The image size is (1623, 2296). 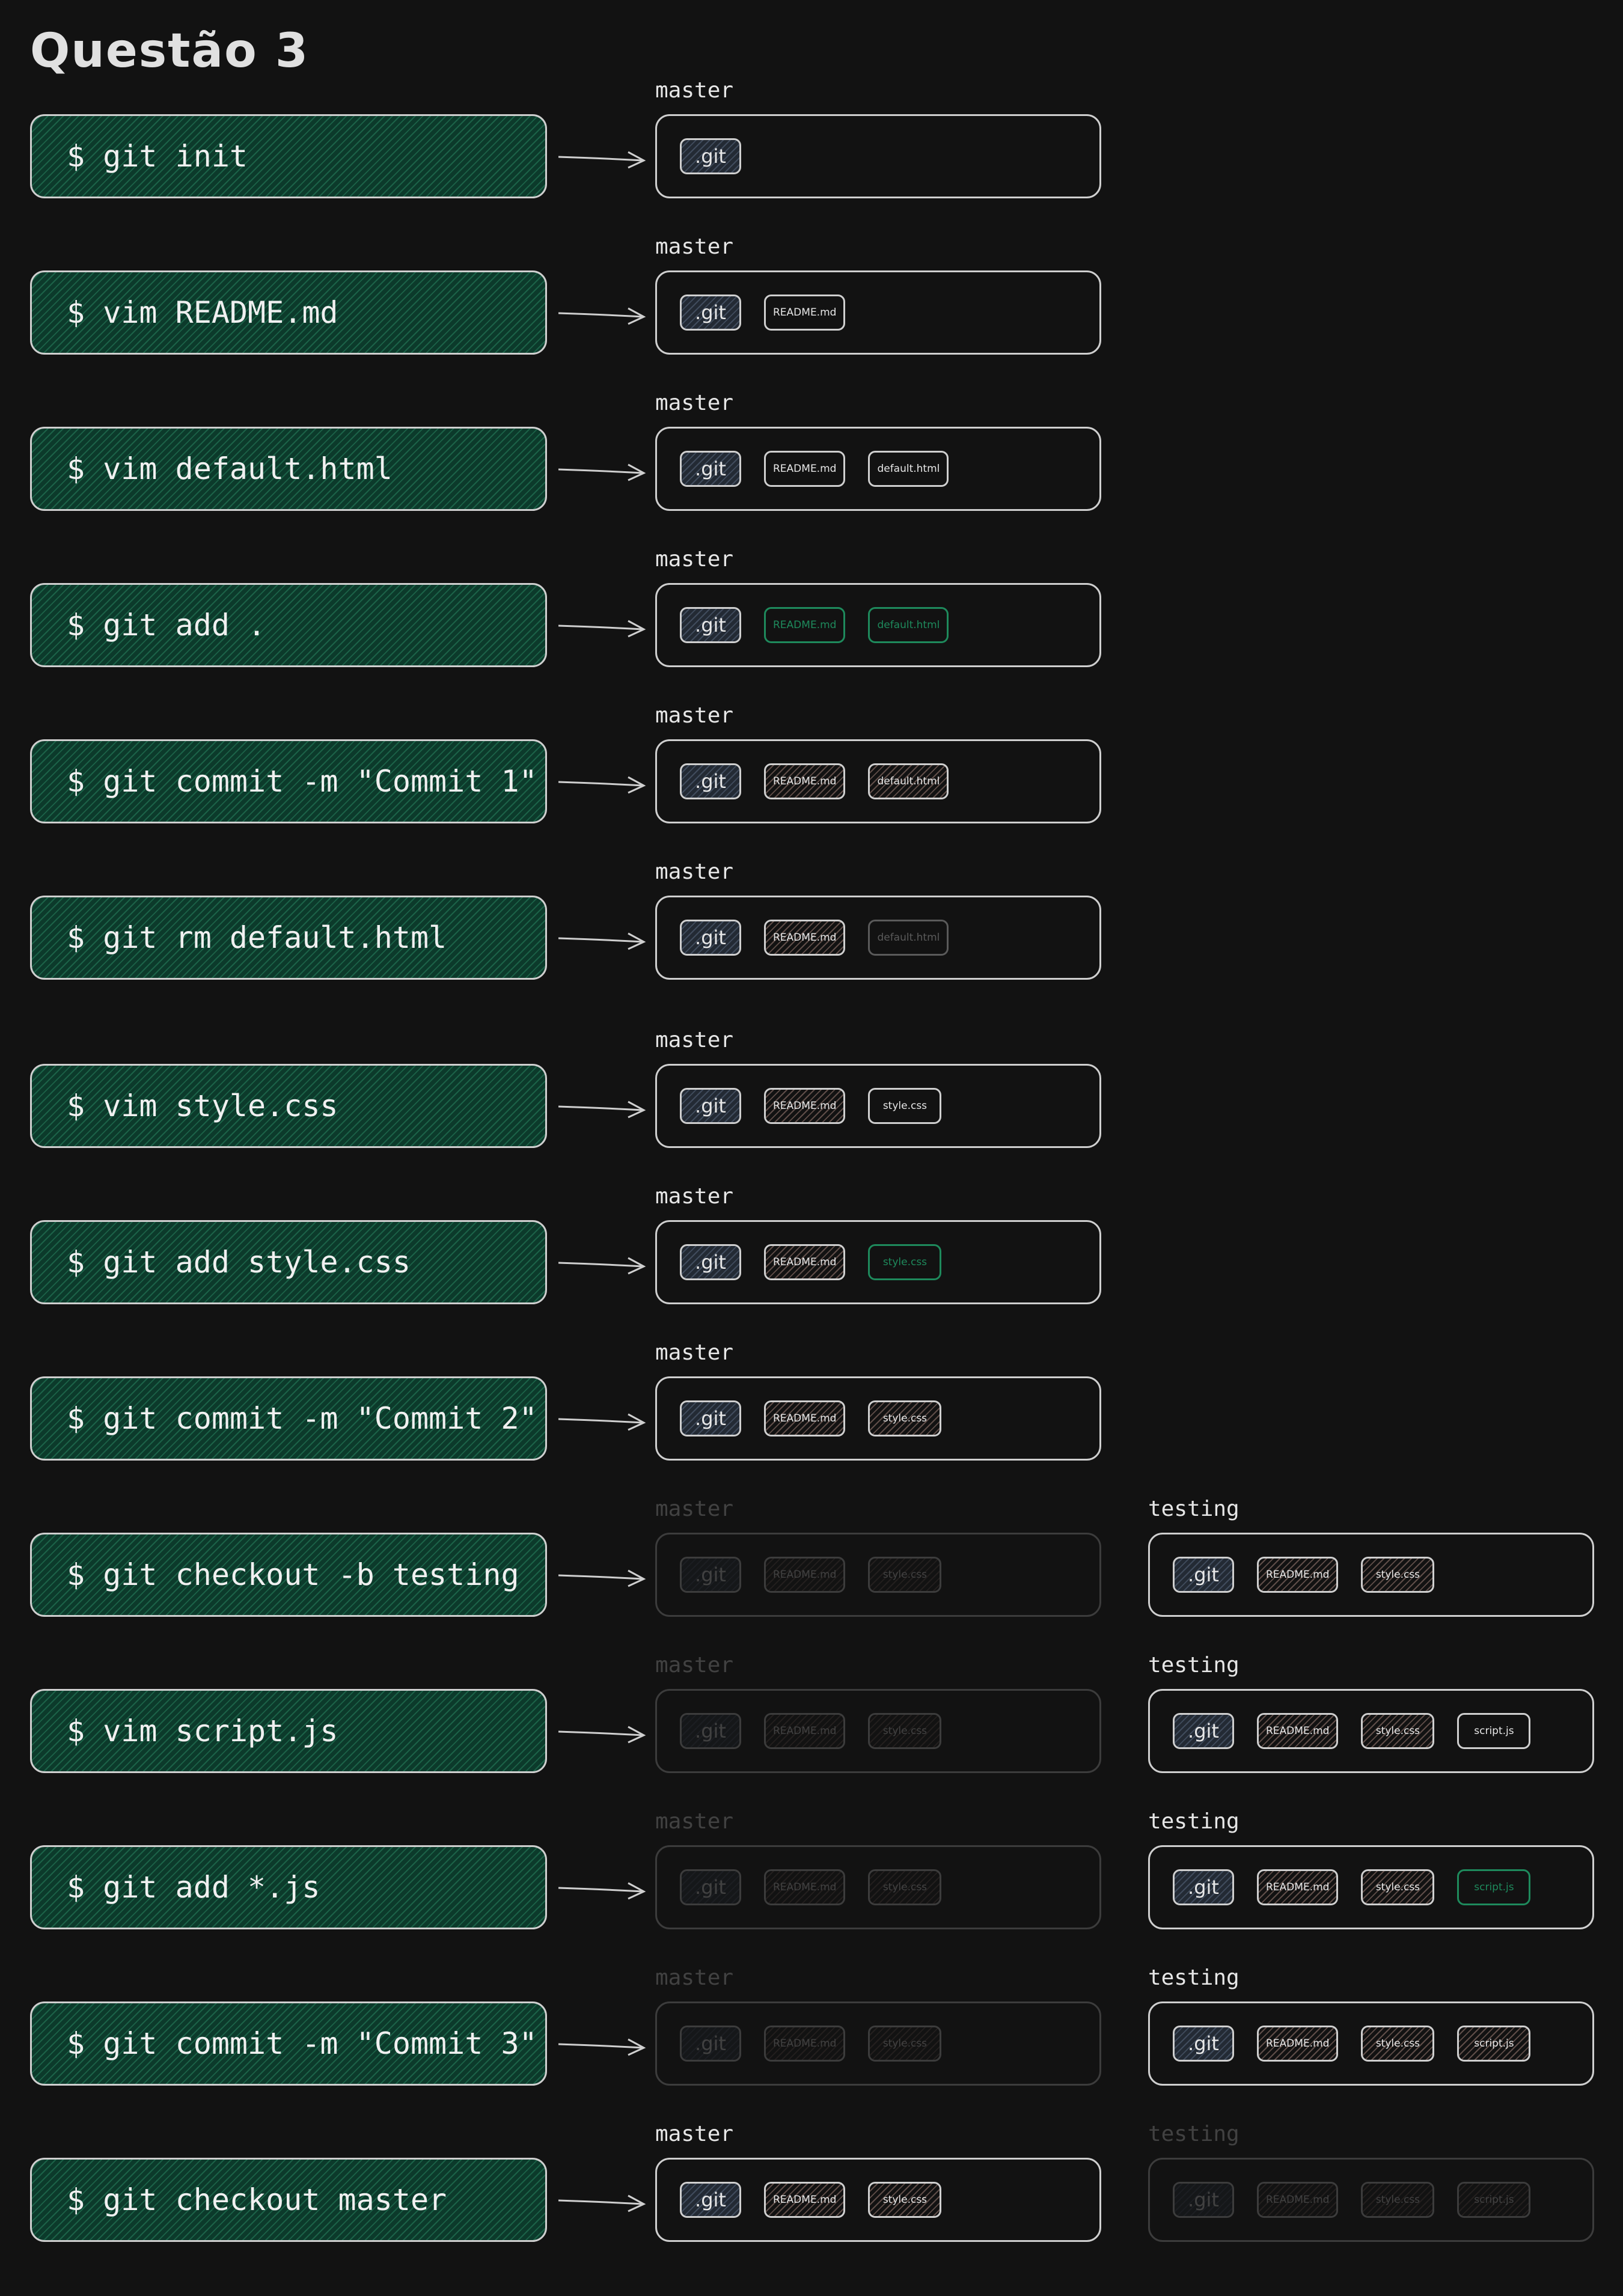 I want to click on command-box: $ vim script.js, so click(x=288, y=1731).